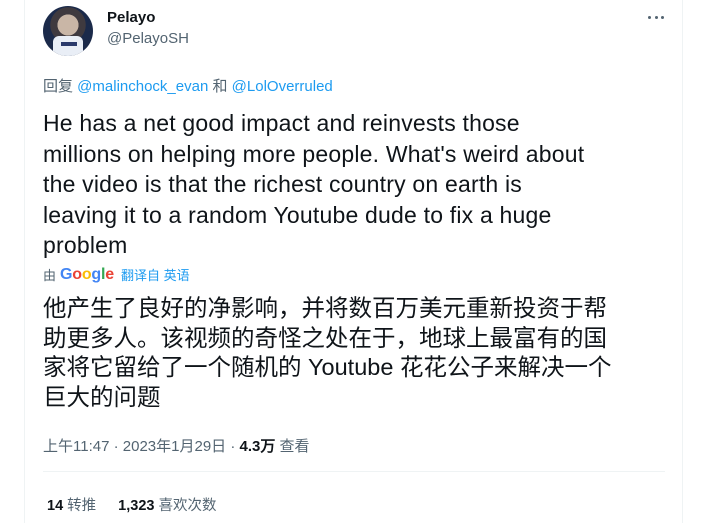 The height and width of the screenshot is (523, 701). What do you see at coordinates (292, 446) in the screenshot?
I see `views-label: 查看` at bounding box center [292, 446].